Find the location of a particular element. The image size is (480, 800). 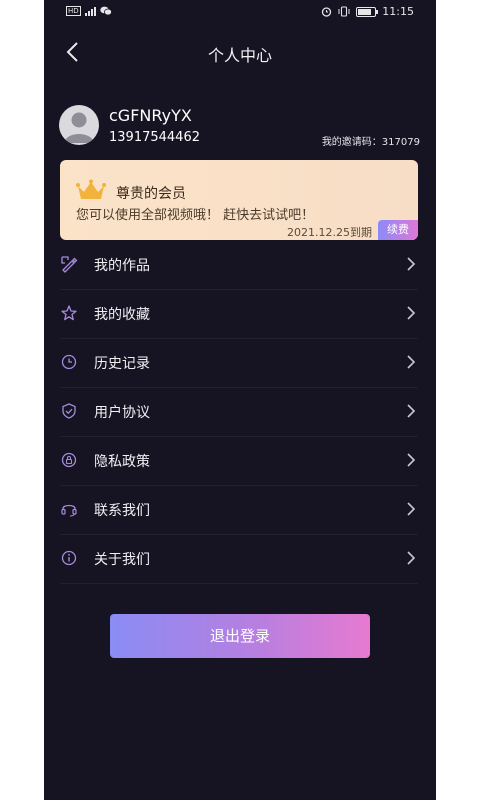

shield-check-icon is located at coordinates (69, 411).